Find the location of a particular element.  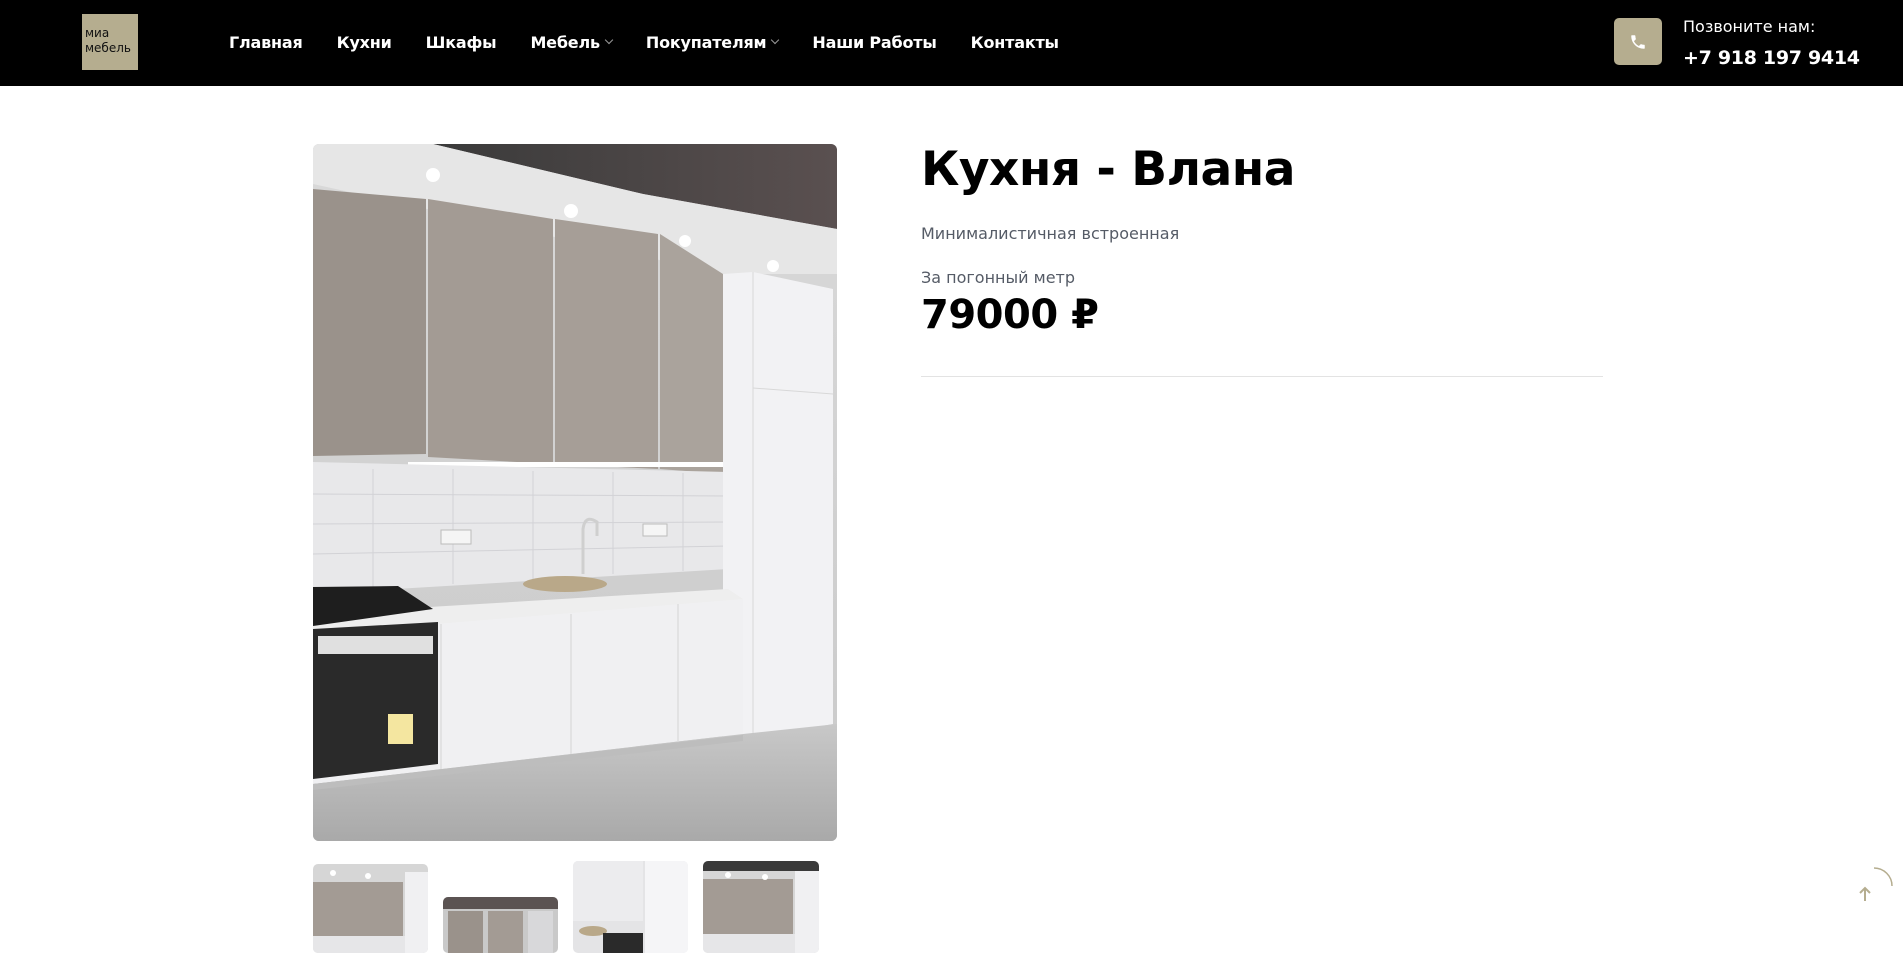

nav-label: Контакты is located at coordinates (1014, 42).